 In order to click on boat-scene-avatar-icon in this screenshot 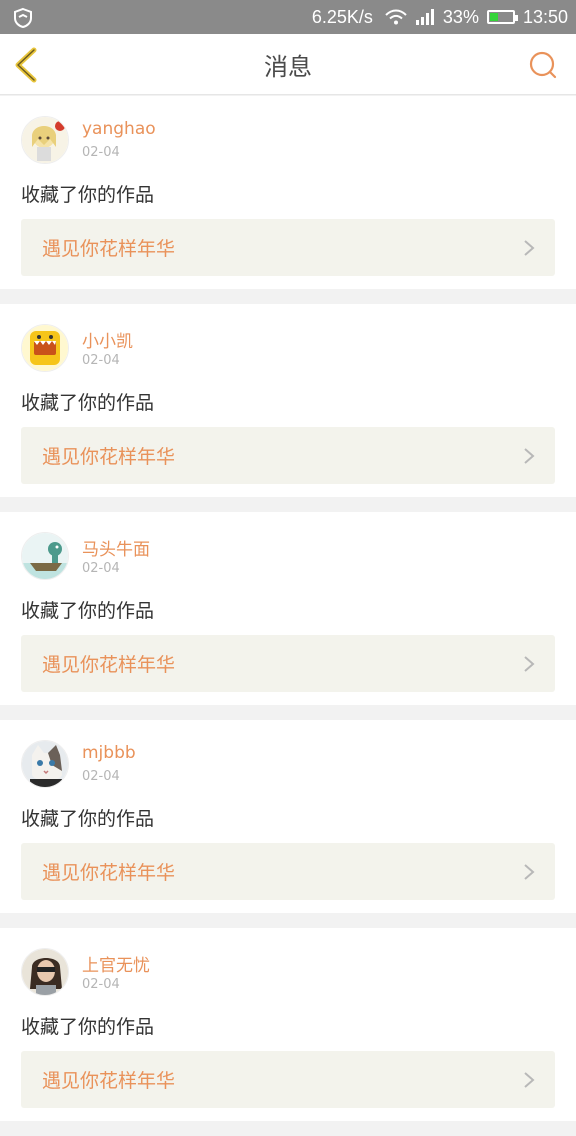, I will do `click(45, 556)`.